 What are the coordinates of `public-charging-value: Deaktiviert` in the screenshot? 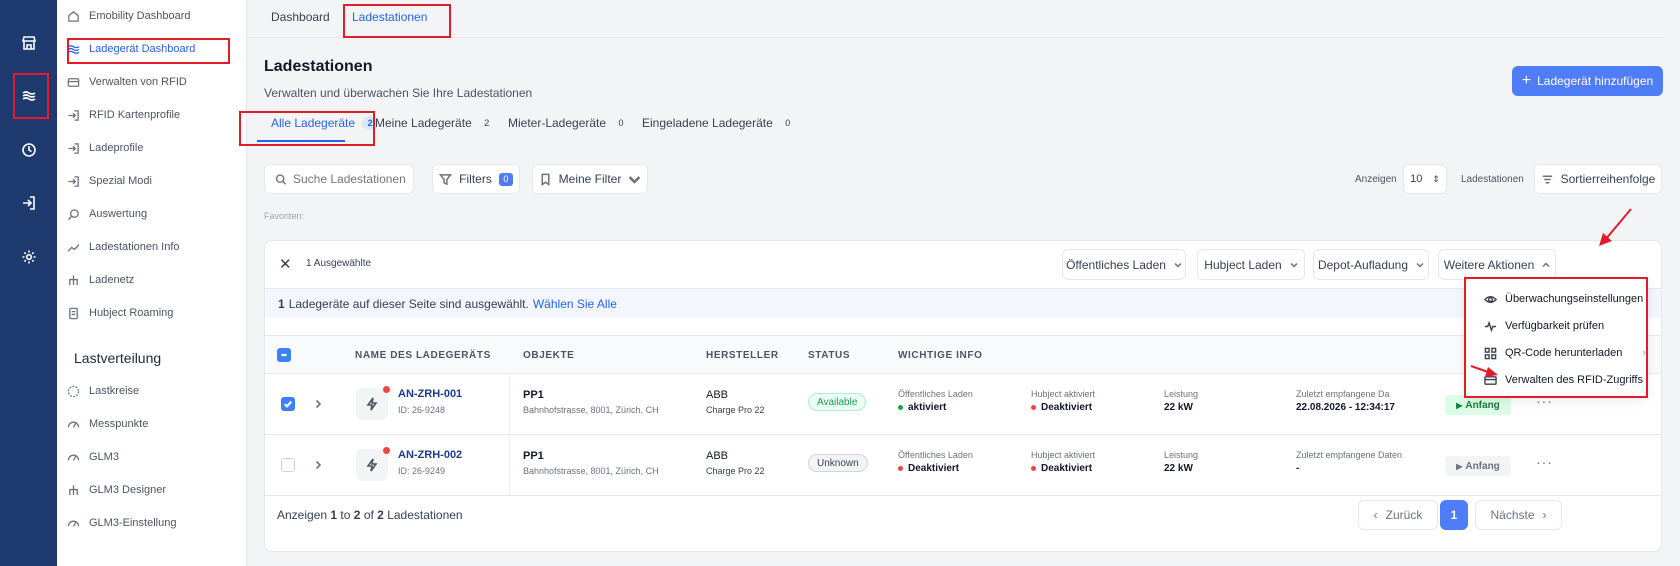 It's located at (928, 468).